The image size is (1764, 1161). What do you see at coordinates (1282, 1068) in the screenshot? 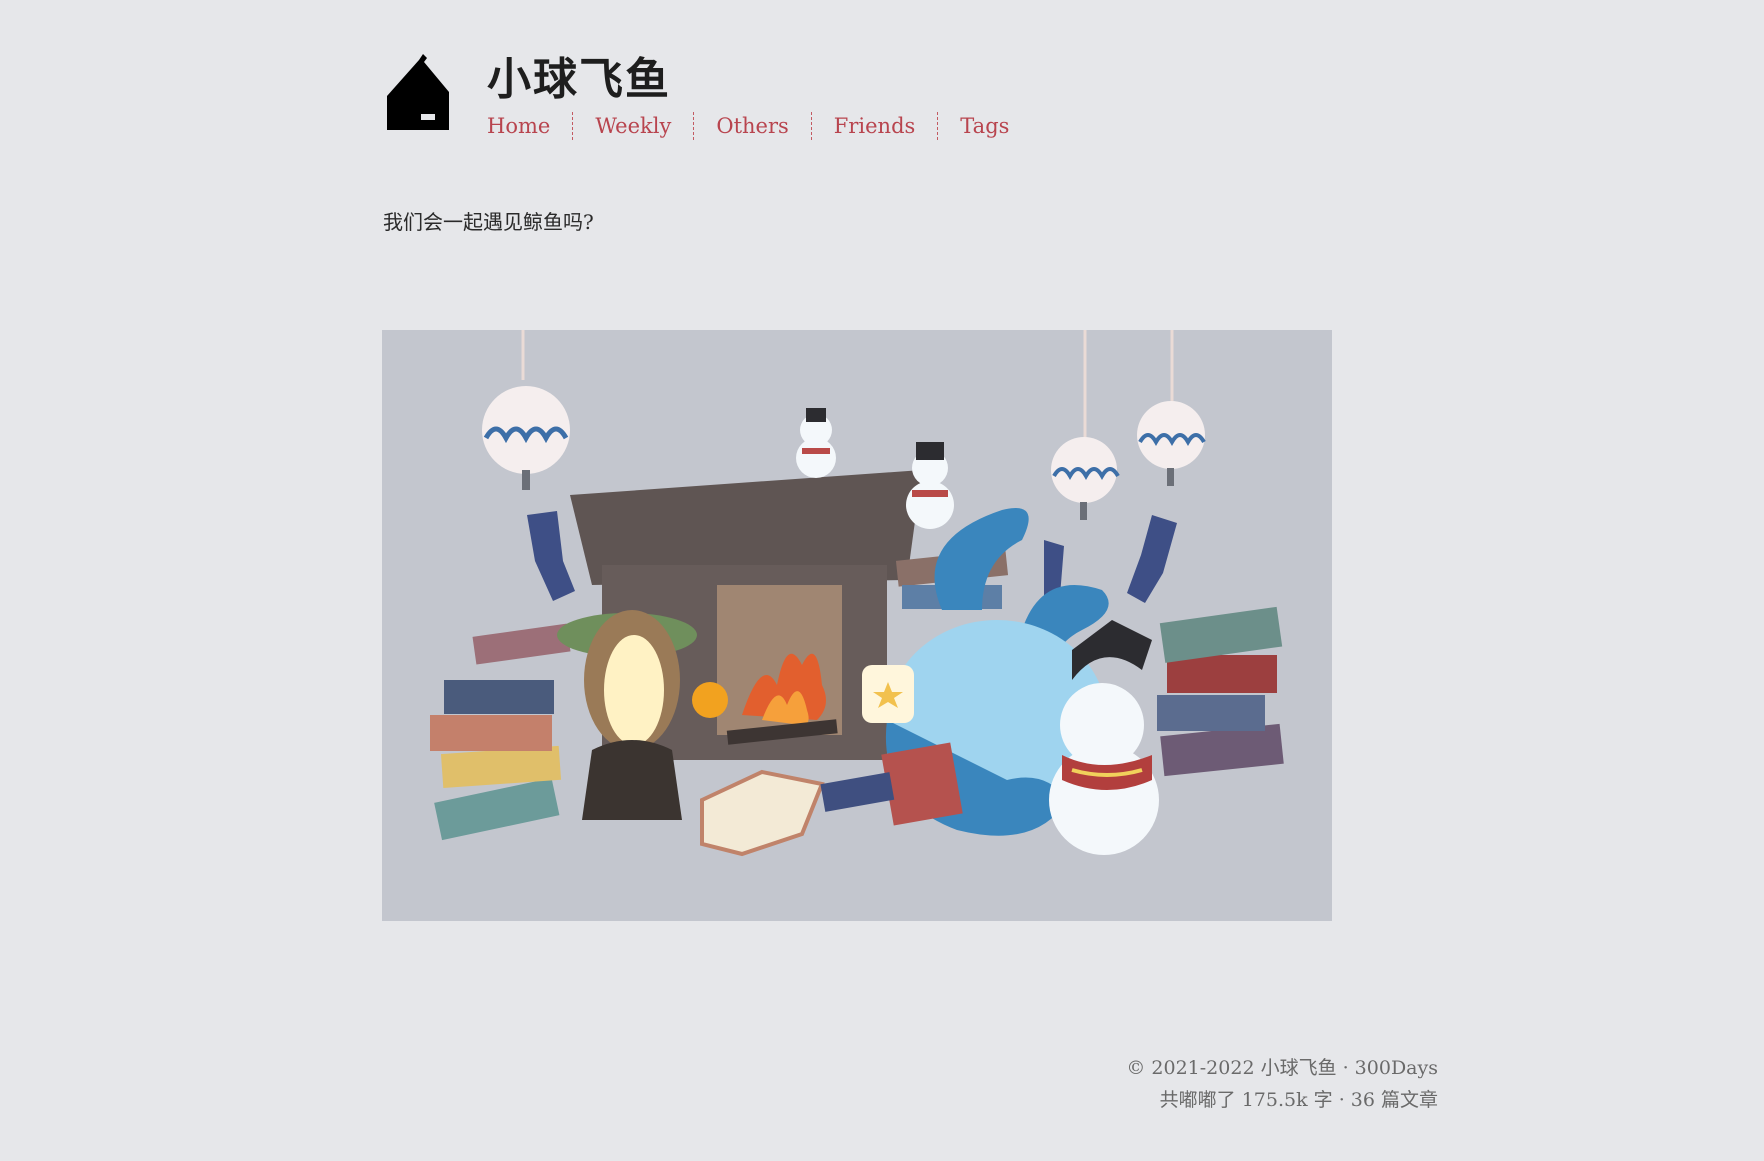
I see `copyright-text: © 2021-2022 小球飞鱼 · 300Days` at bounding box center [1282, 1068].